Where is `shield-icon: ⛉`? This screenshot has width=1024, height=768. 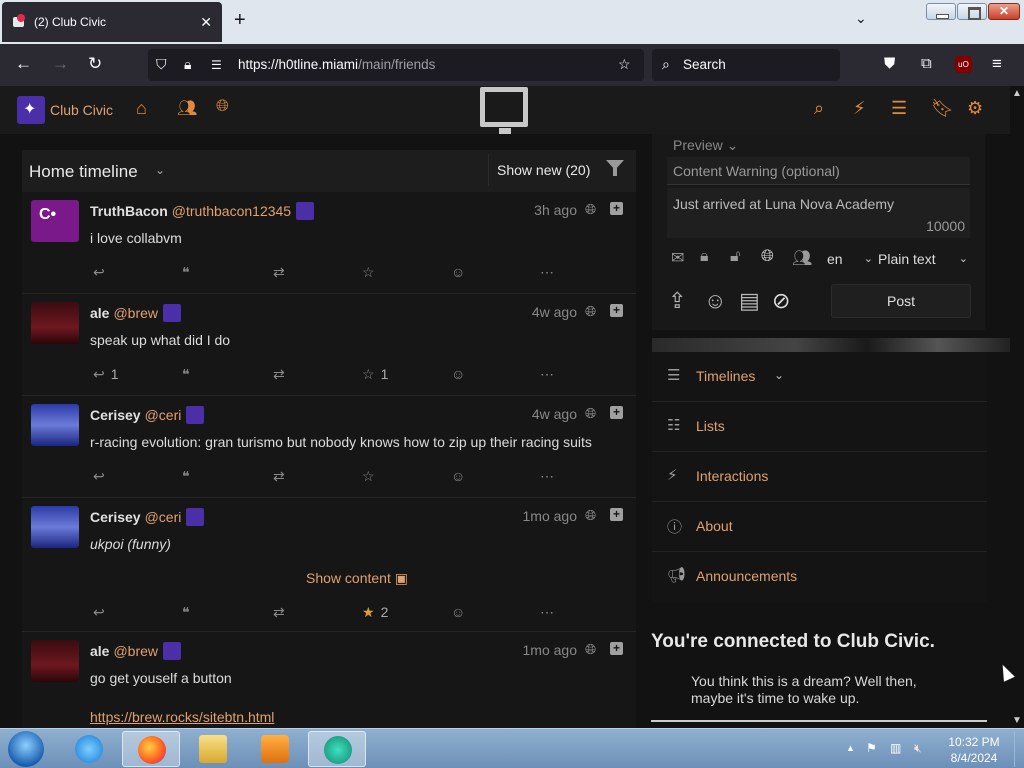 shield-icon: ⛉ is located at coordinates (161, 64).